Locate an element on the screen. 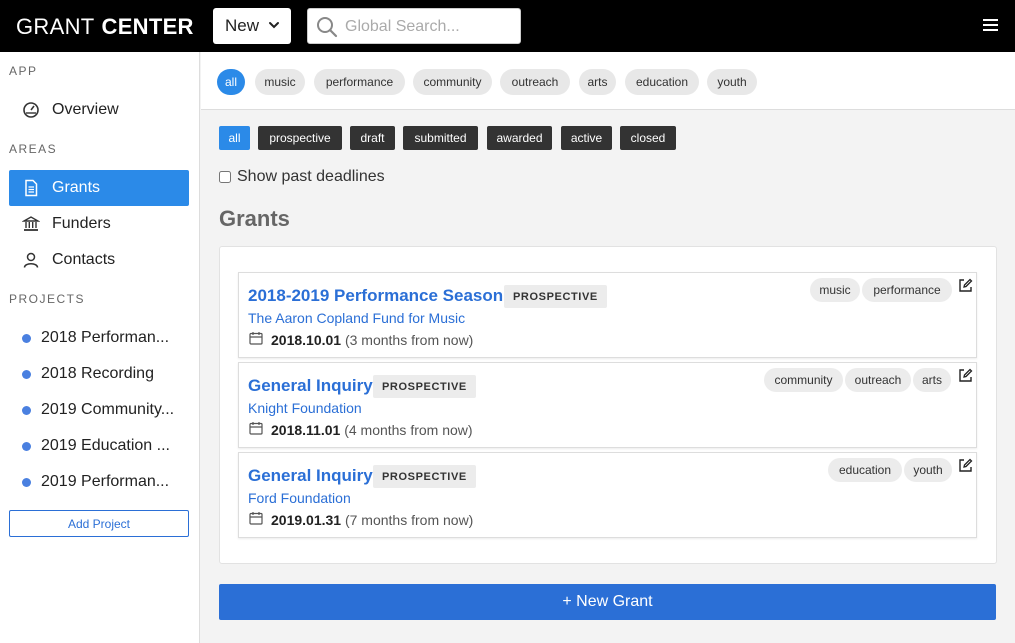 This screenshot has height=643, width=1015. app-logo: GRANT CENTER is located at coordinates (105, 27).